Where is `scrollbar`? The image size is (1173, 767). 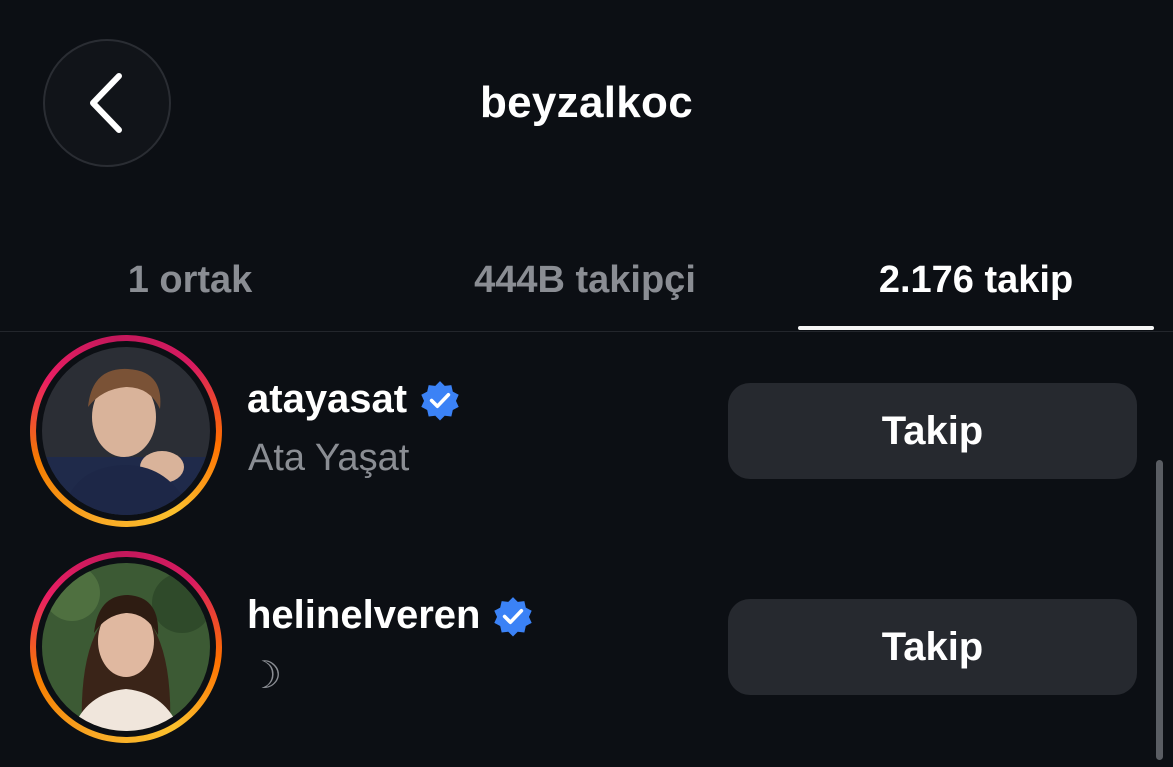
scrollbar is located at coordinates (1159, 610).